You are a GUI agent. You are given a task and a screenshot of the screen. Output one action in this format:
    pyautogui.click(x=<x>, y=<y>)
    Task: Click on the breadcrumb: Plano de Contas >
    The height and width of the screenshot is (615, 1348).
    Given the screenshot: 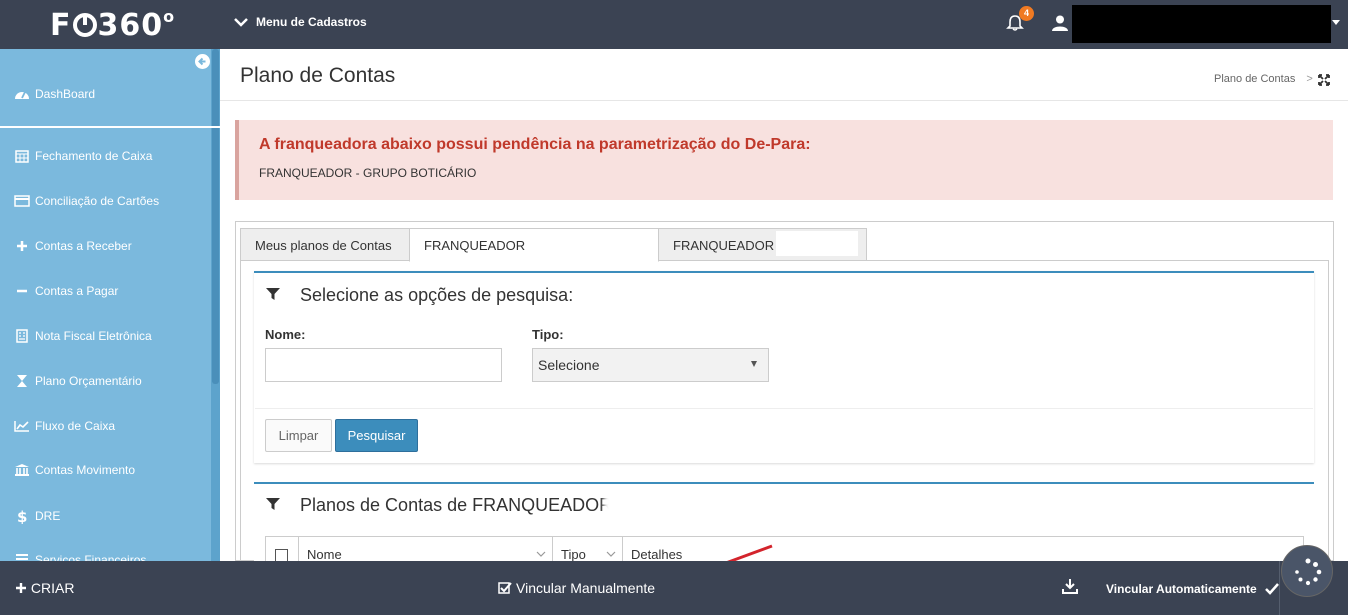 What is the action you would take?
    pyautogui.click(x=1263, y=79)
    